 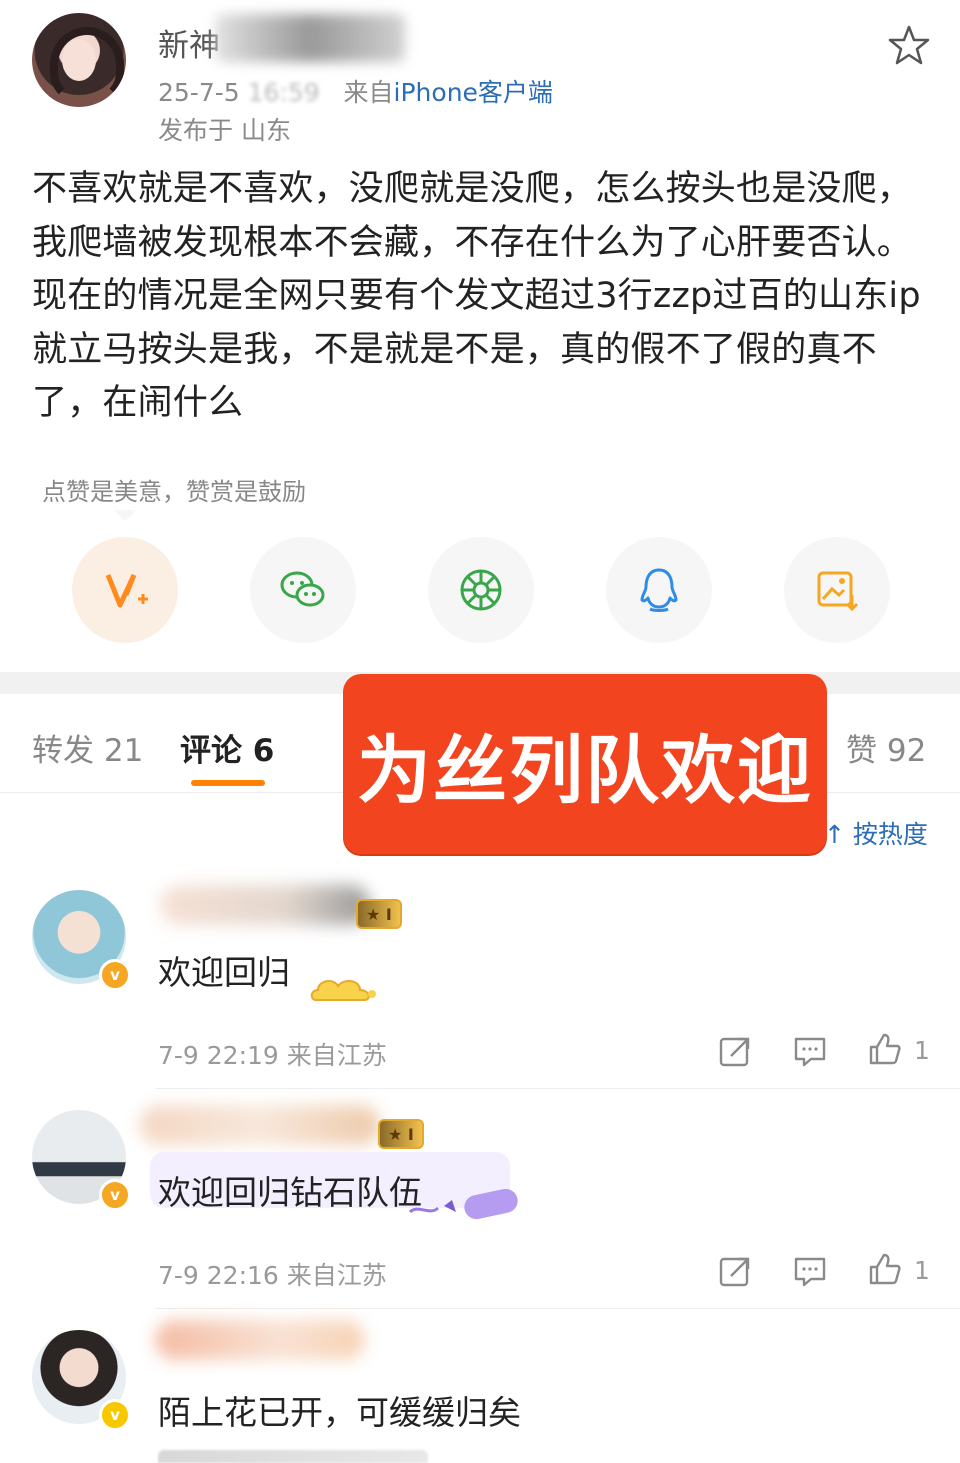 What do you see at coordinates (125, 515) in the screenshot?
I see `reward-caret` at bounding box center [125, 515].